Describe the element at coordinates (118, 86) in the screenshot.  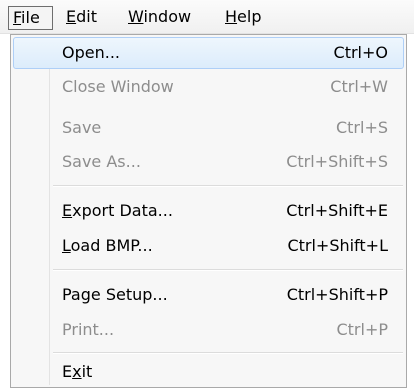
I see `menu-item-close-window-label: Close Window` at that location.